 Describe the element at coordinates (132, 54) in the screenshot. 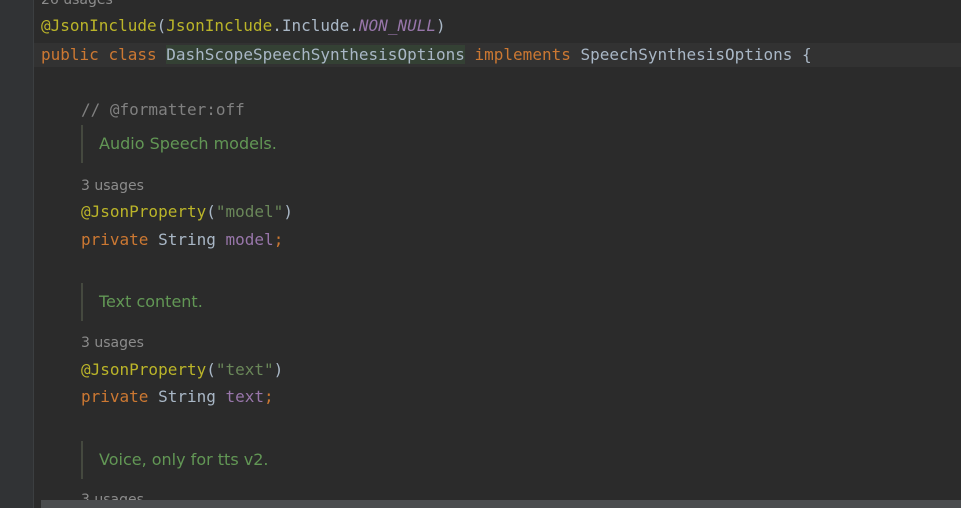

I see `keyword-token: class` at that location.